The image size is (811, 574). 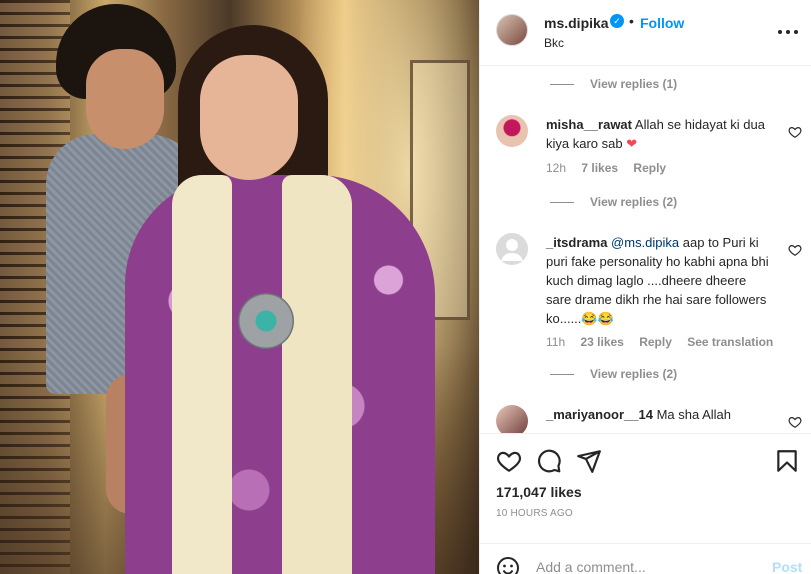 I want to click on heart-icon, so click(x=509, y=461).